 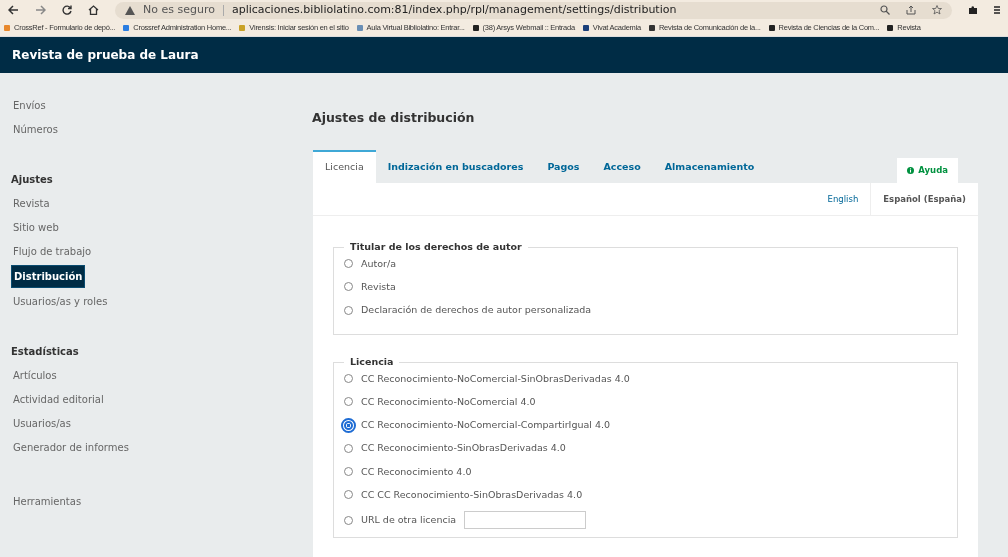 What do you see at coordinates (52, 251) in the screenshot?
I see `sidebar-item: Flujo de trabajo` at bounding box center [52, 251].